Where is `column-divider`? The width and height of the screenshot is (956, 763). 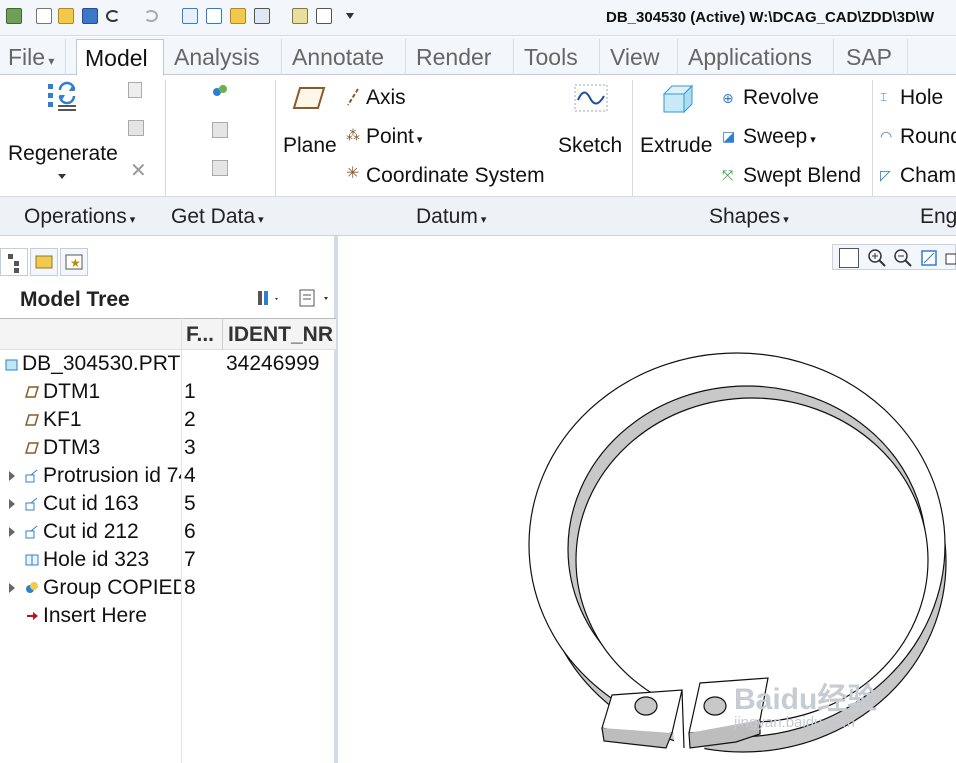
column-divider is located at coordinates (222, 334).